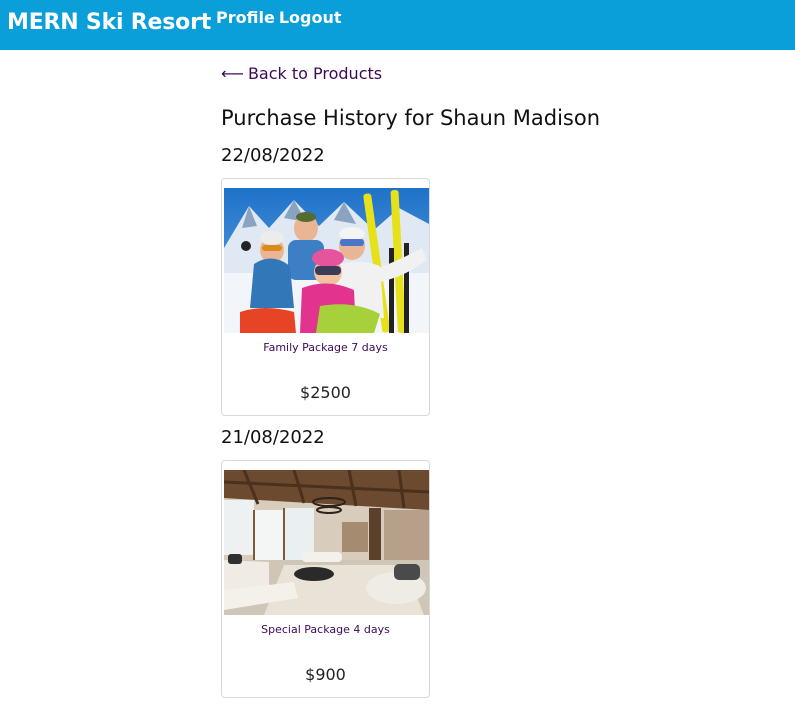  What do you see at coordinates (411, 118) in the screenshot?
I see `page-title: Purchase History for Shaun Madison` at bounding box center [411, 118].